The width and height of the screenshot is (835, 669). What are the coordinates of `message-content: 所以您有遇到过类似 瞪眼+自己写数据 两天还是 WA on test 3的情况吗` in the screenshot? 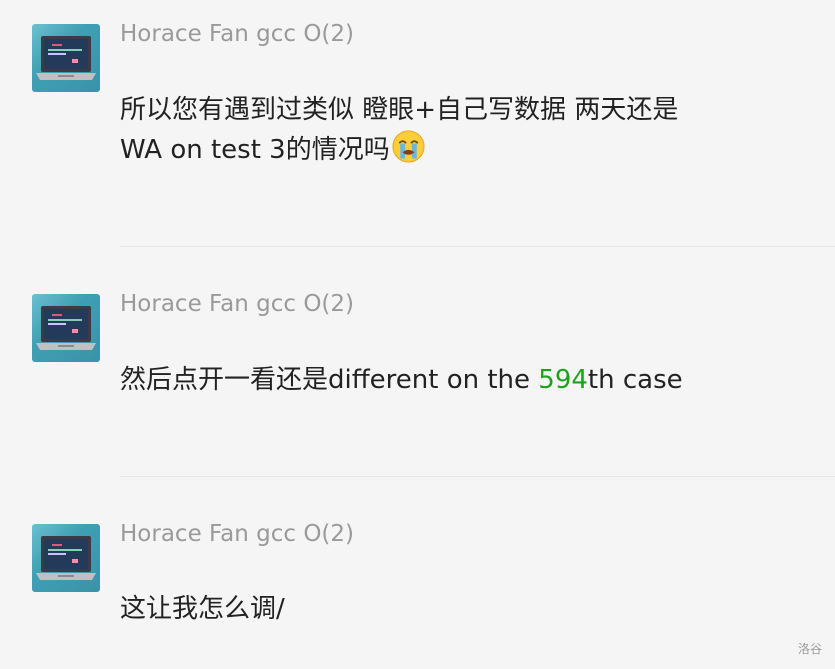 It's located at (399, 130).